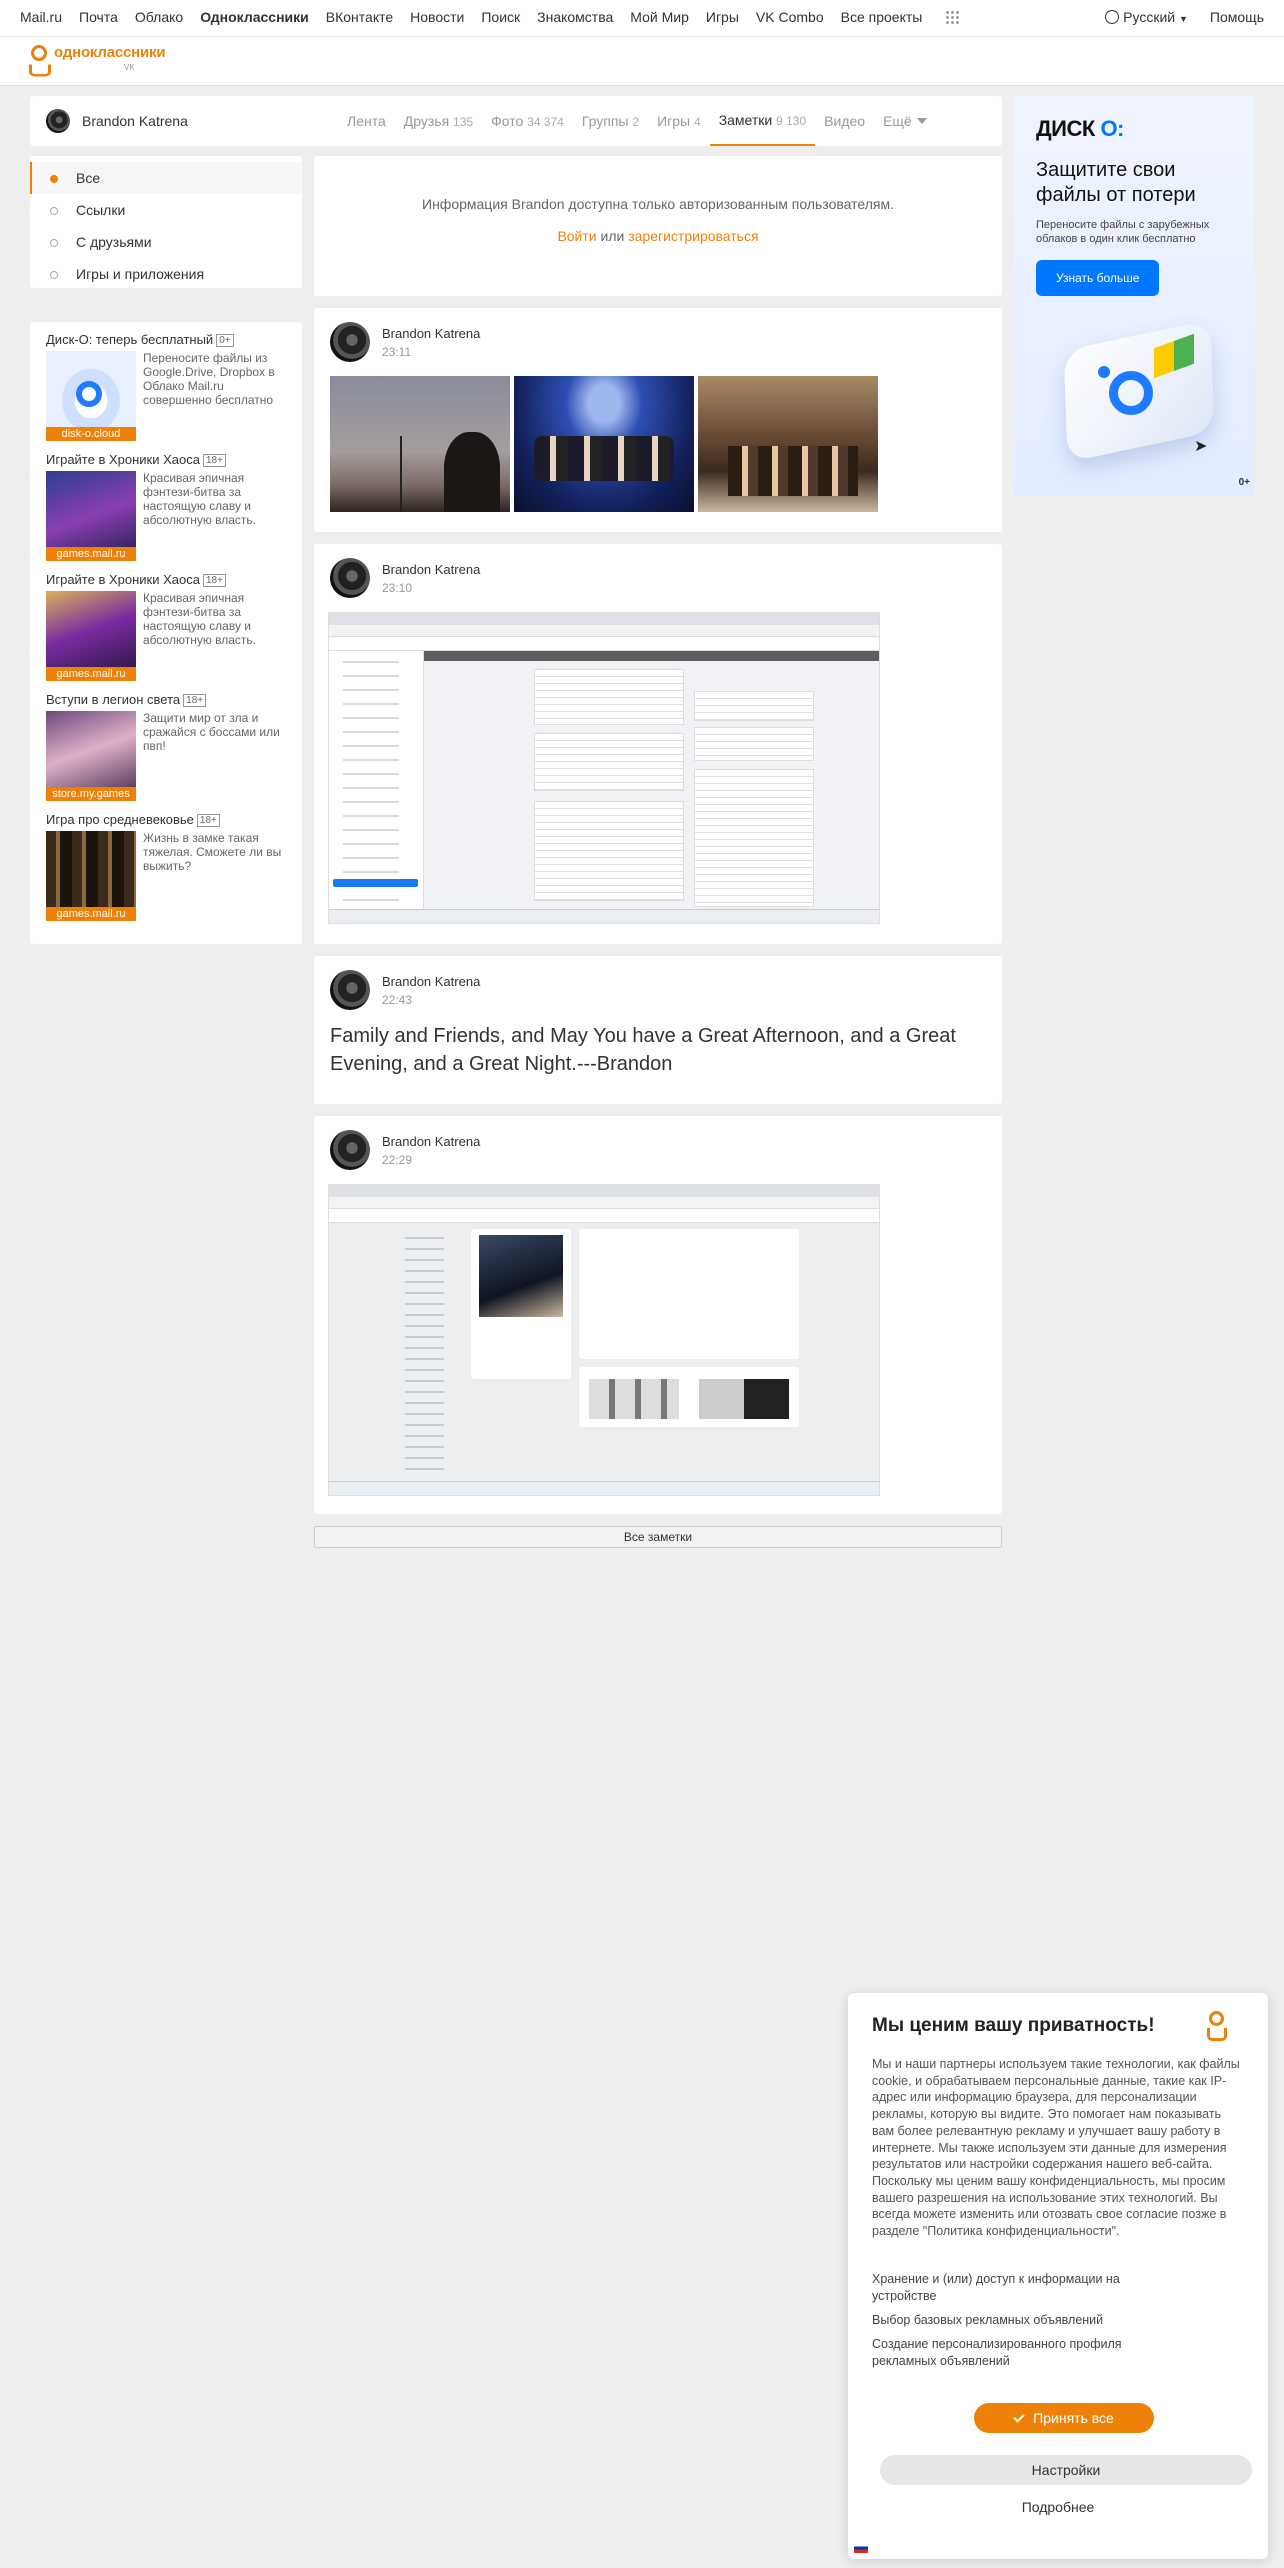  Describe the element at coordinates (1064, 2418) in the screenshot. I see `accept-all-button: Принять все` at that location.